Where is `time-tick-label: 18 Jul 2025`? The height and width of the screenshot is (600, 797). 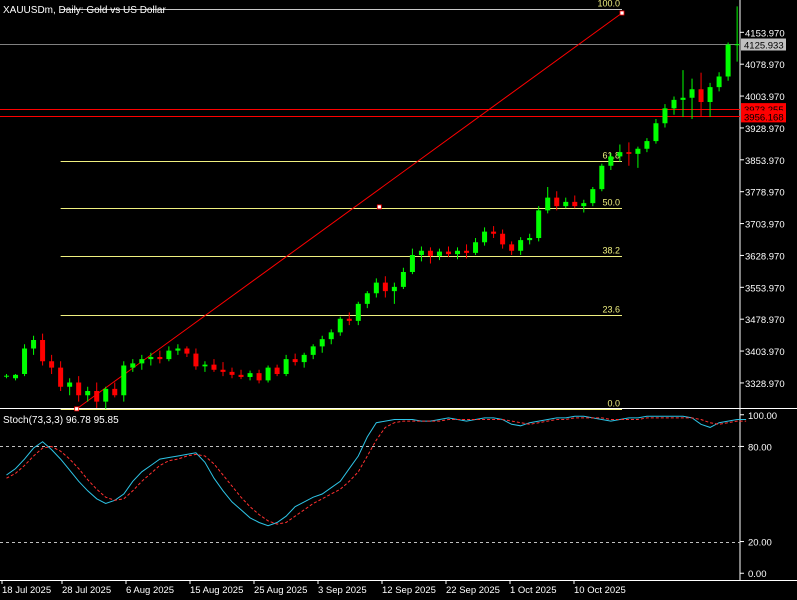
time-tick-label: 18 Jul 2025 is located at coordinates (26, 590).